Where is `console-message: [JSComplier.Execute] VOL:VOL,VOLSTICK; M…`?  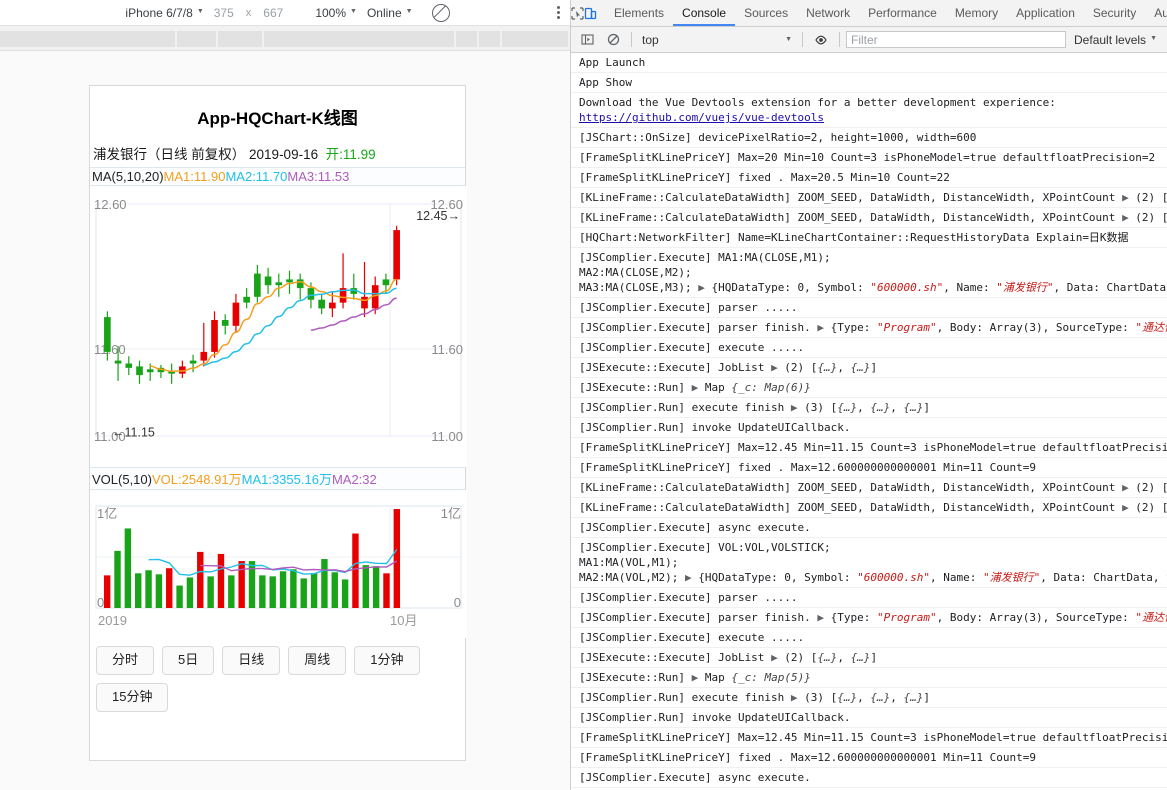 console-message: [JSComplier.Execute] VOL:VOL,VOLSTICK; M… is located at coordinates (869, 563).